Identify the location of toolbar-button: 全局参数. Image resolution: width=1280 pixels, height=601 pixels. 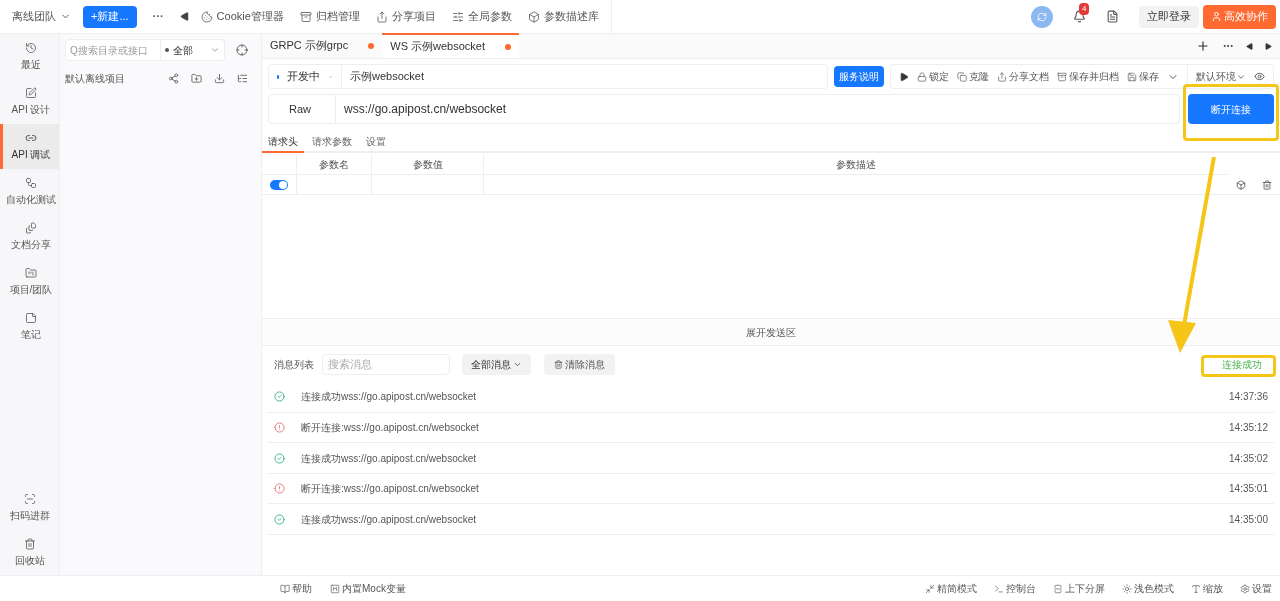
(481, 16).